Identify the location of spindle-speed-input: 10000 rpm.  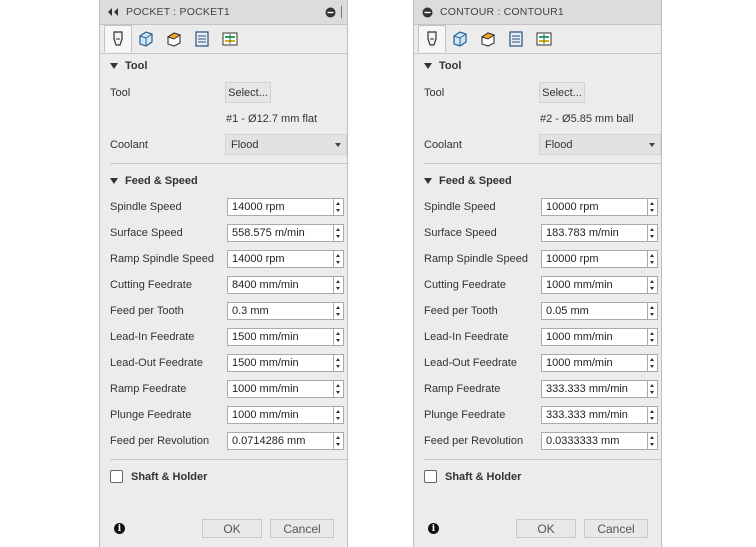
(594, 207).